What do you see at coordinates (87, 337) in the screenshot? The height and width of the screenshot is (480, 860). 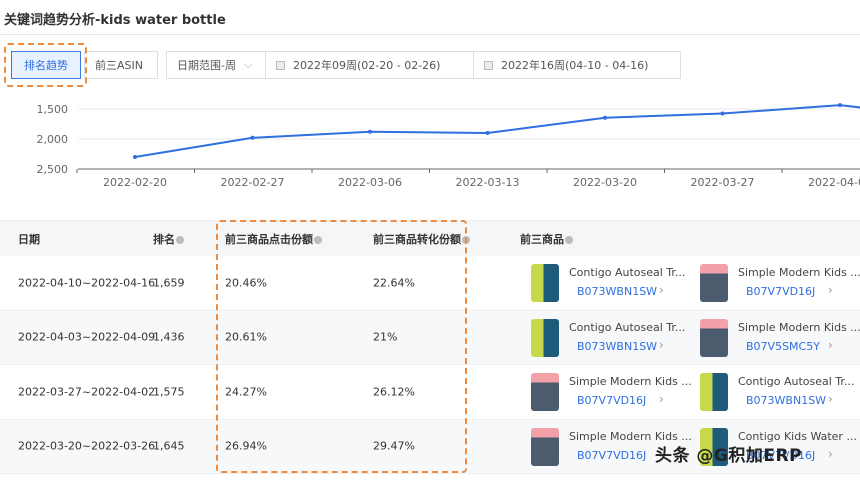 I see `cell-date: 2022-04-03~2022-04-09` at bounding box center [87, 337].